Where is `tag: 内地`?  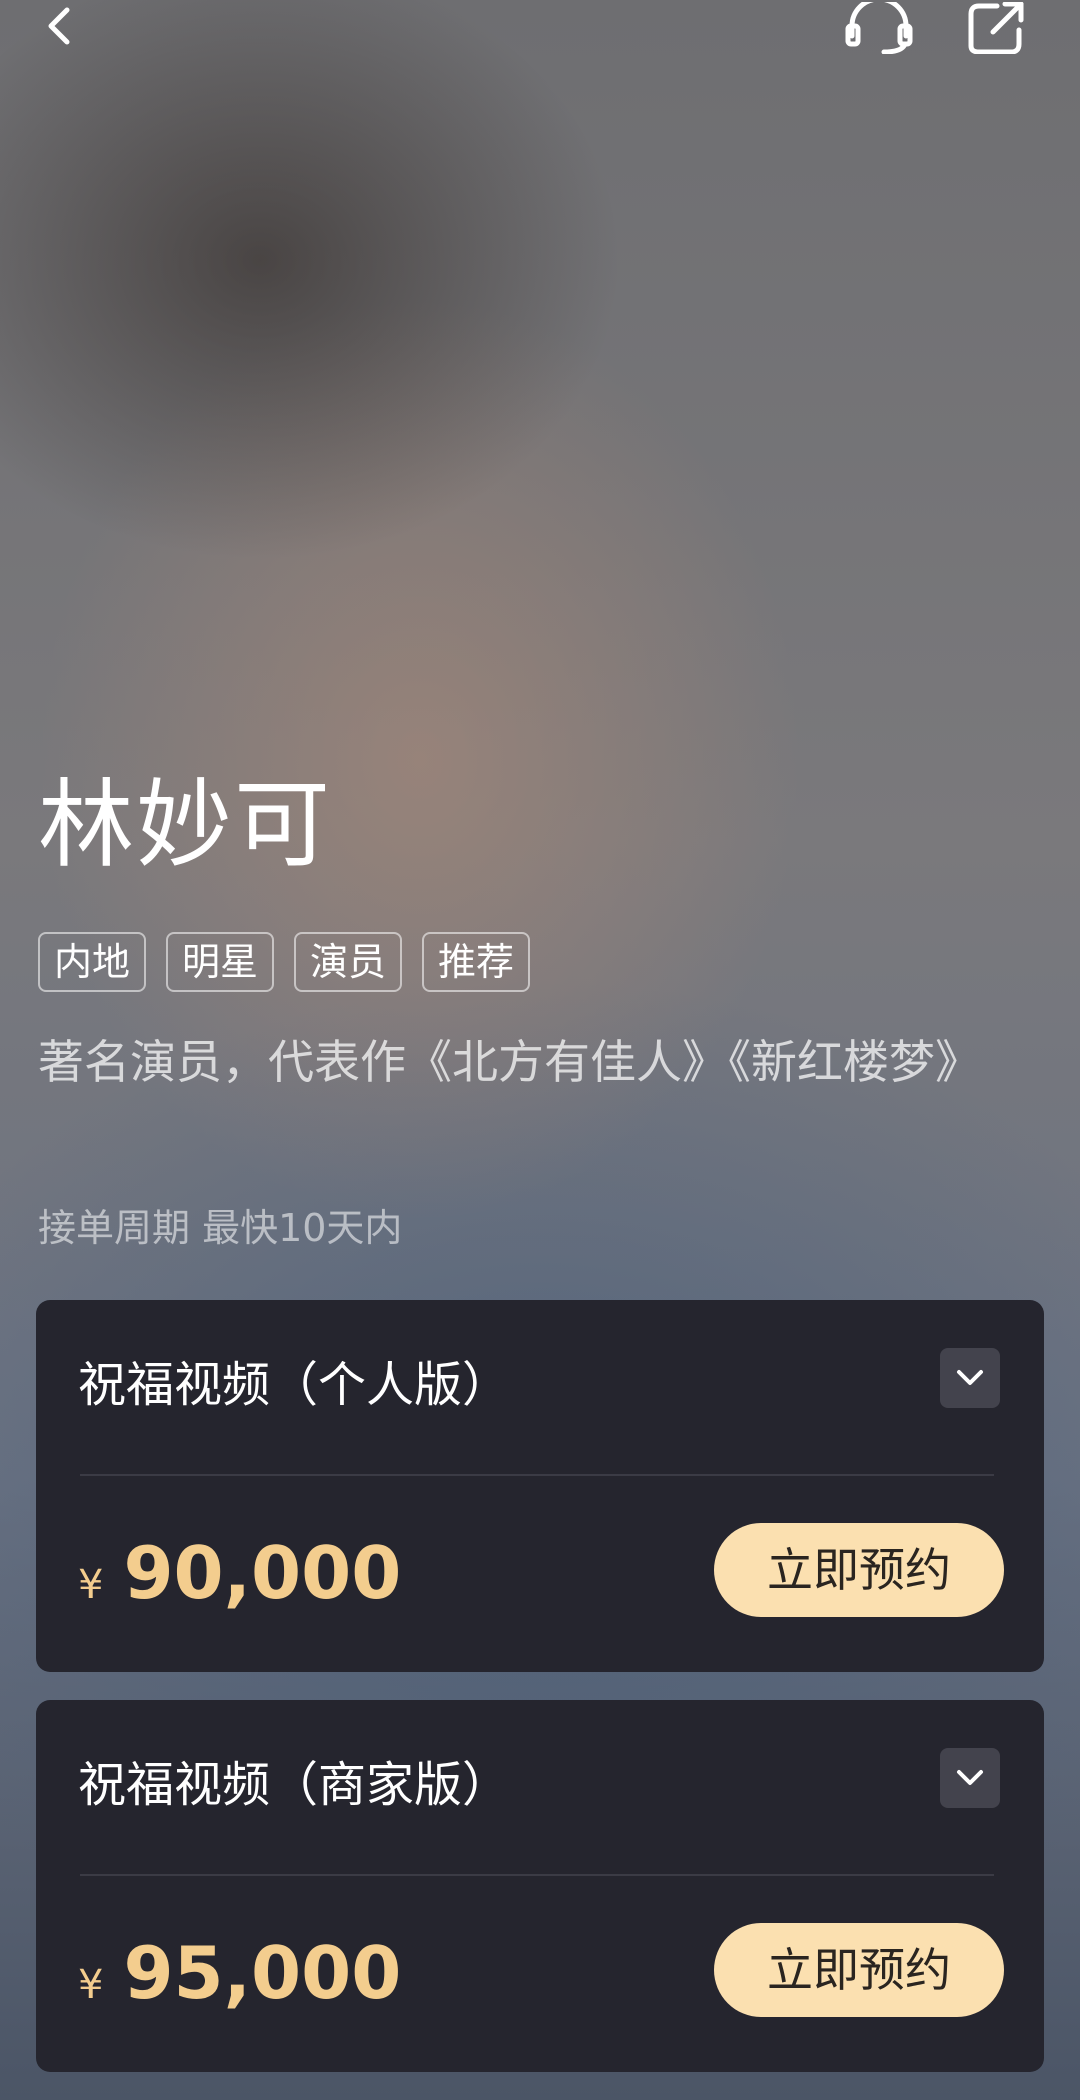
tag: 内地 is located at coordinates (92, 962).